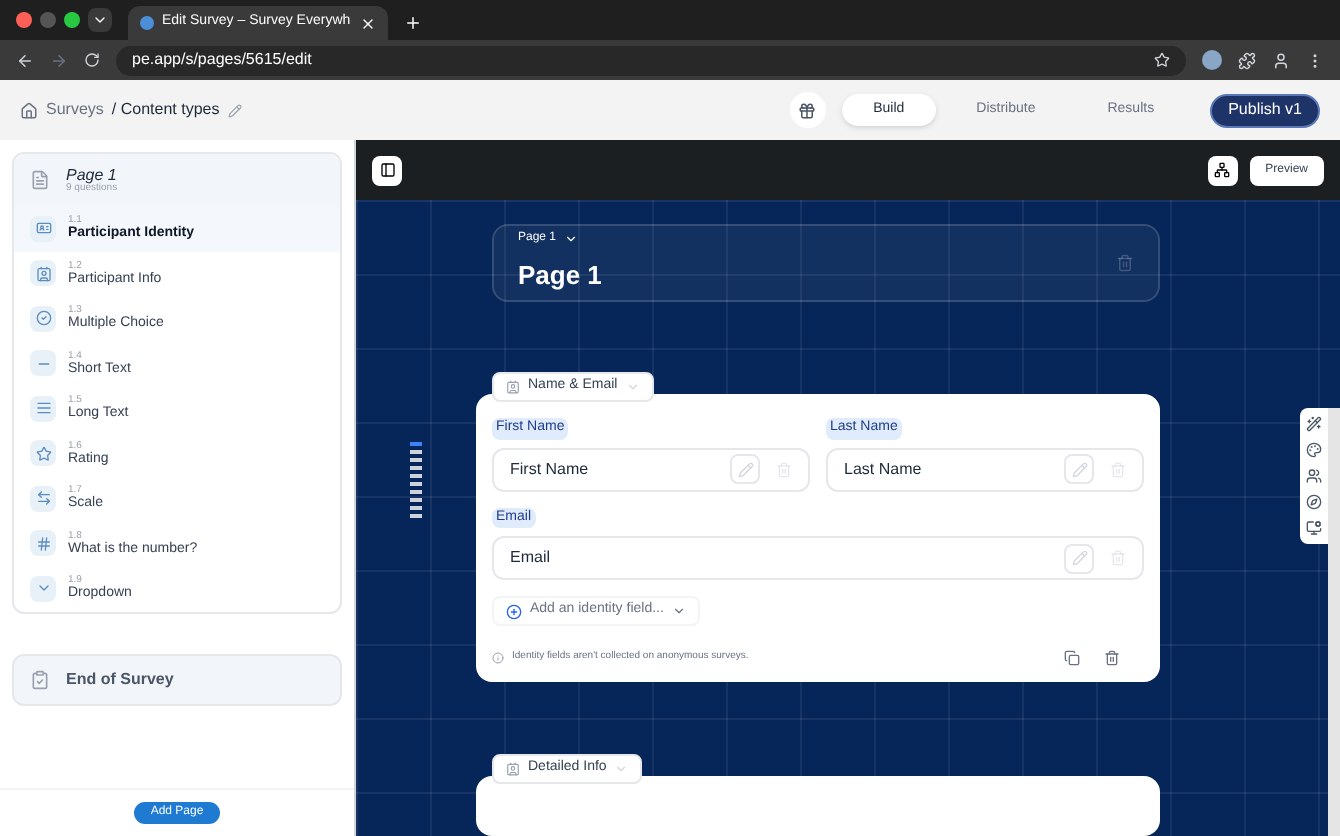 The image size is (1340, 836). I want to click on breadcrumb-current: / Content types, so click(165, 110).